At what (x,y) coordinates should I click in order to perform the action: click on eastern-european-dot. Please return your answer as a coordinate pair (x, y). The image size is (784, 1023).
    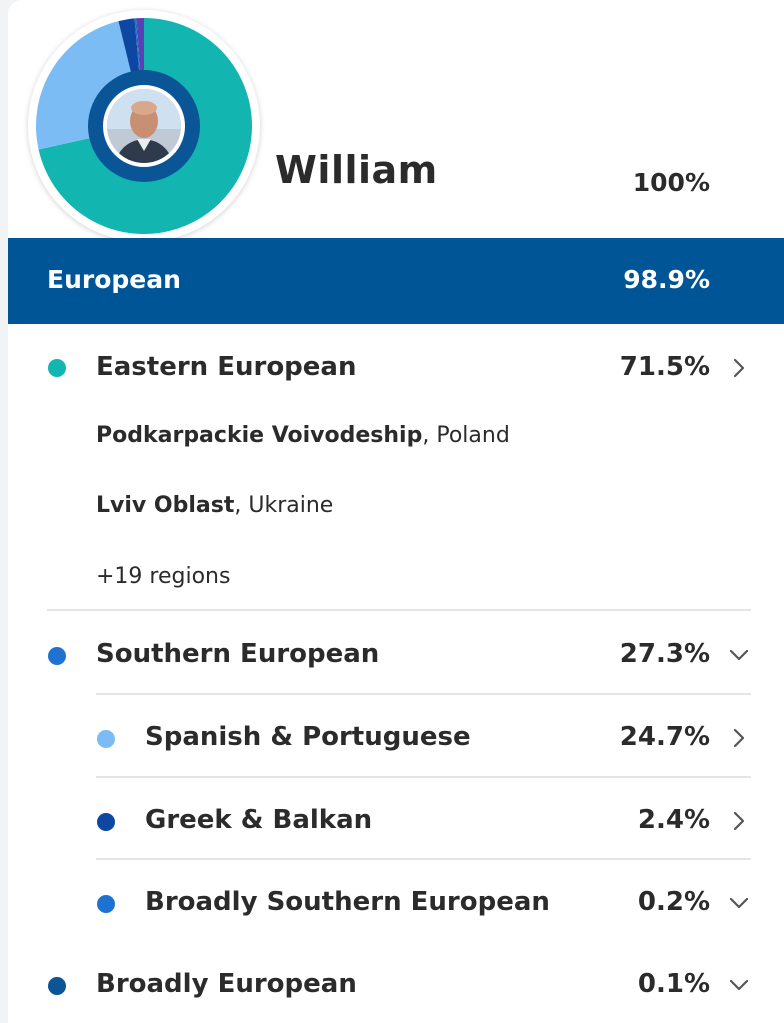
    Looking at the image, I should click on (57, 368).